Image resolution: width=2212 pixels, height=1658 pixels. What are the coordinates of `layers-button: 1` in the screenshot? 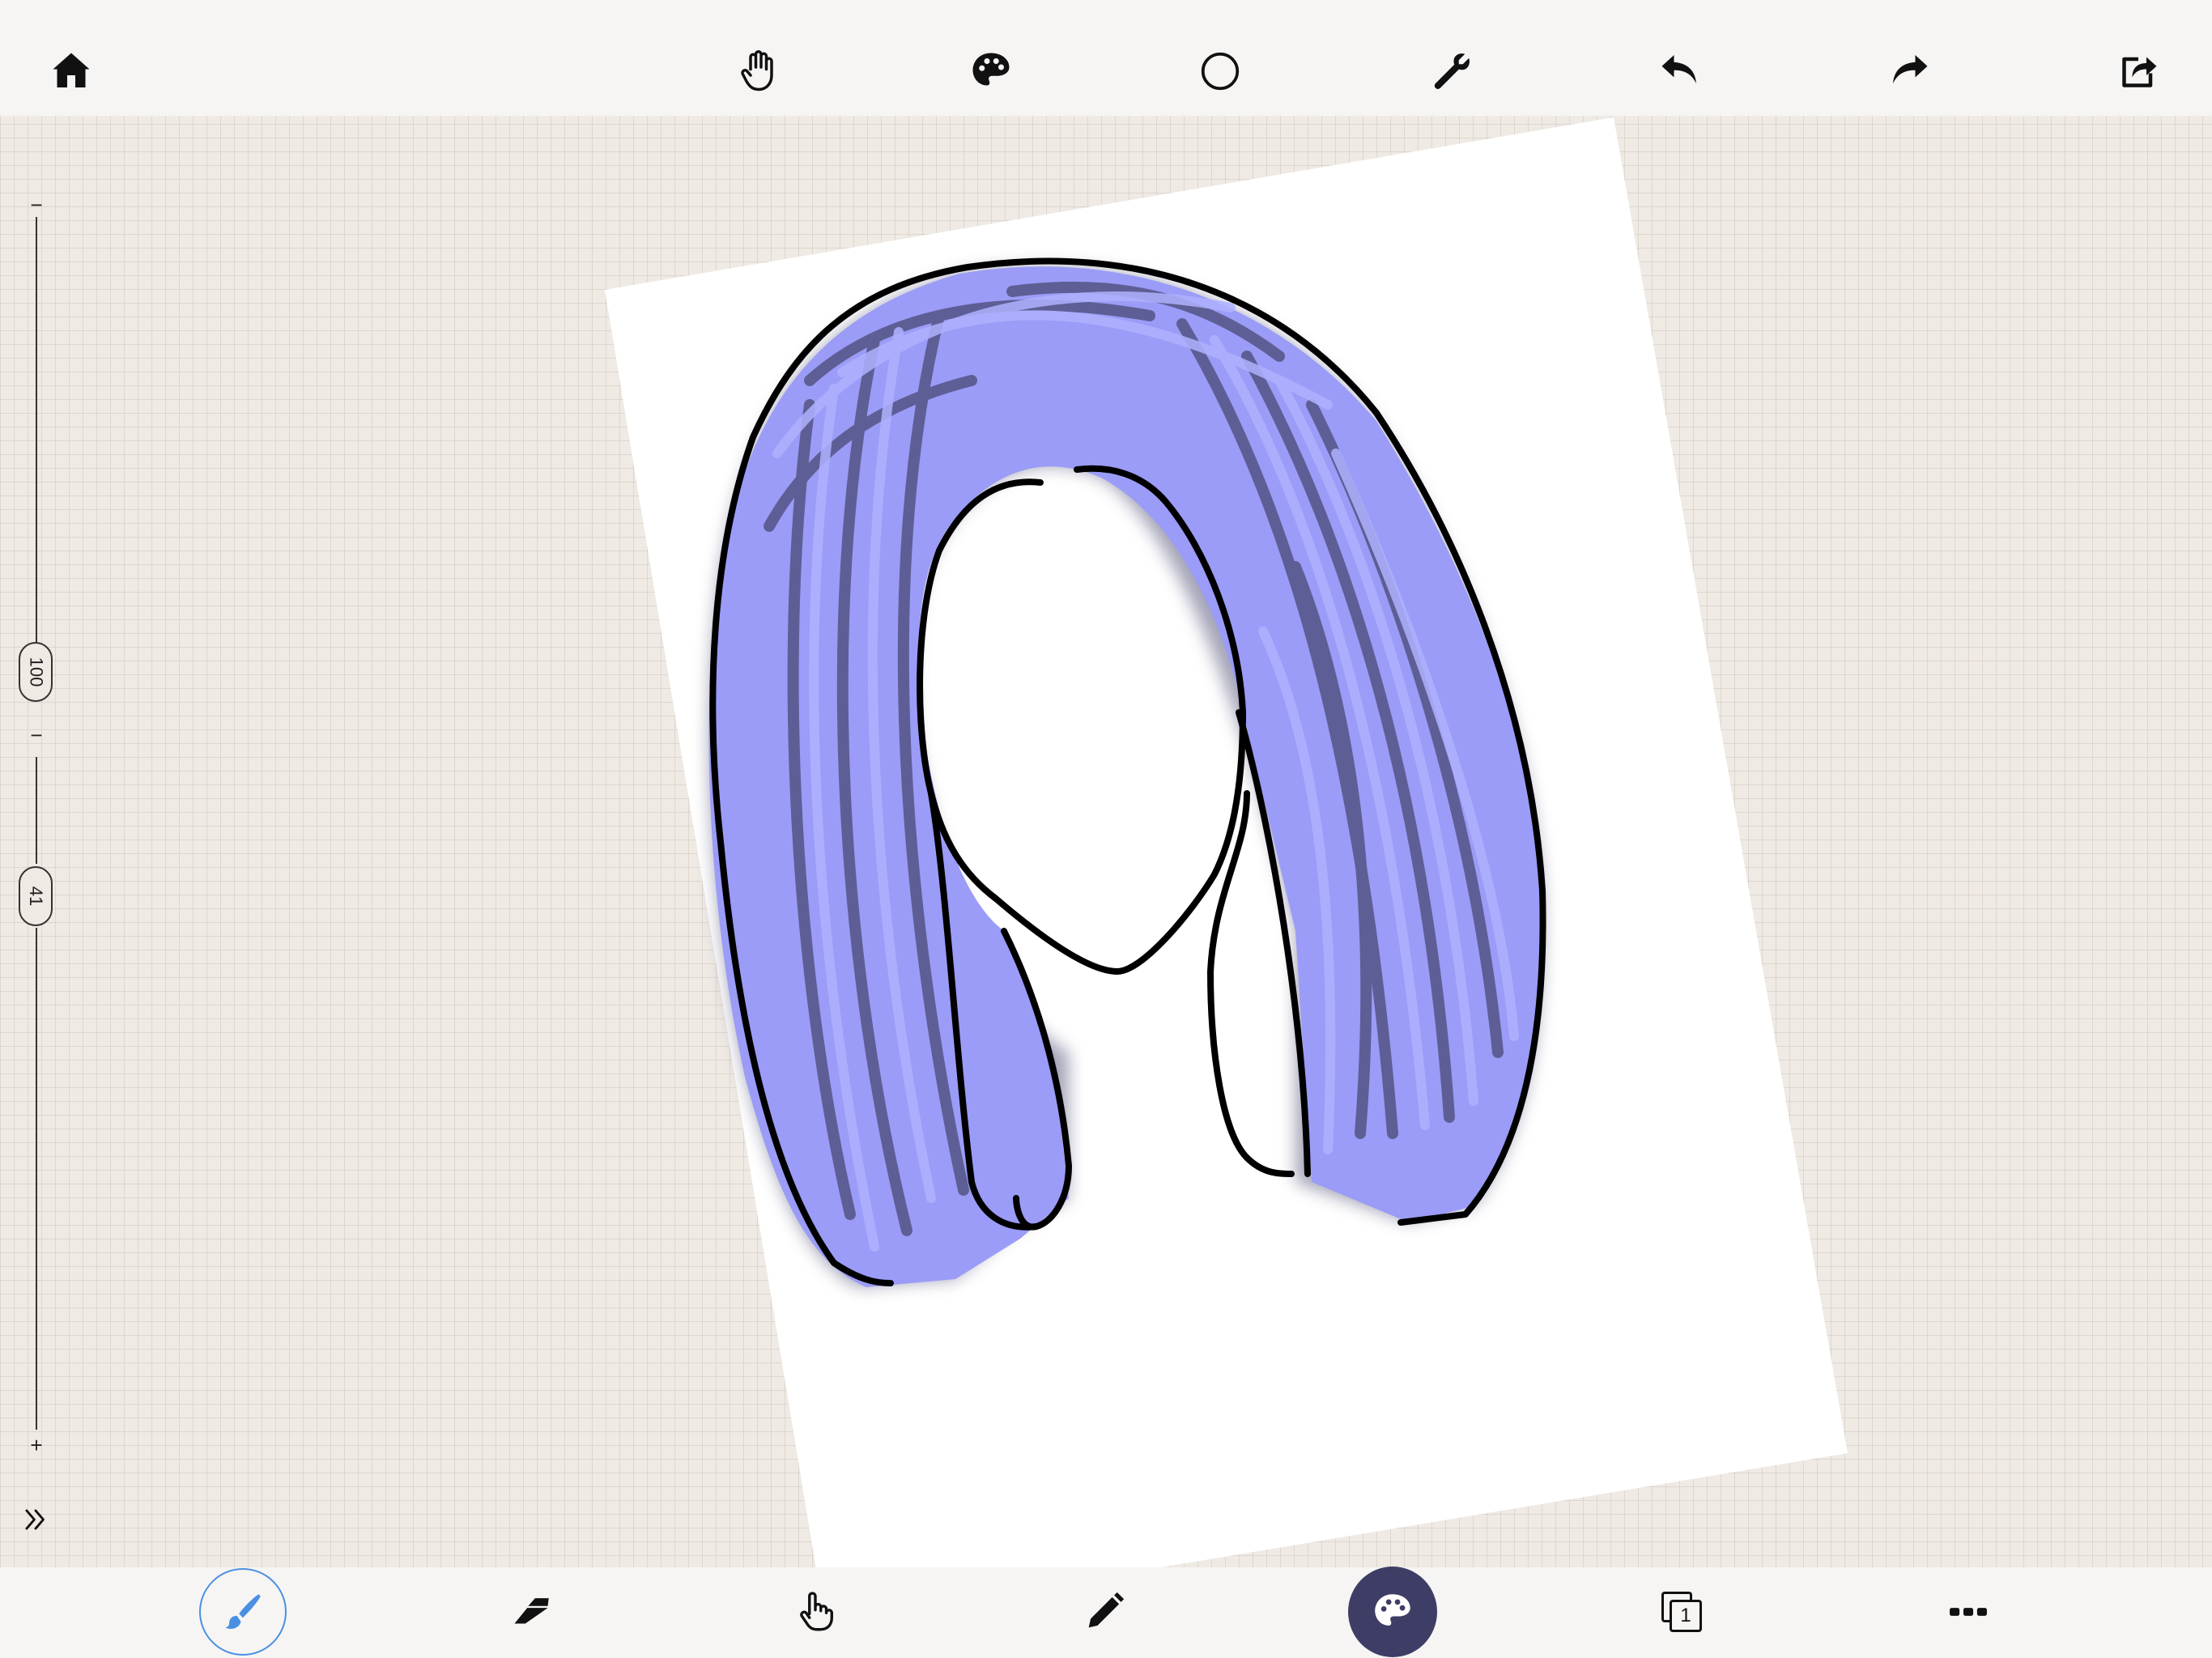 It's located at (1681, 1611).